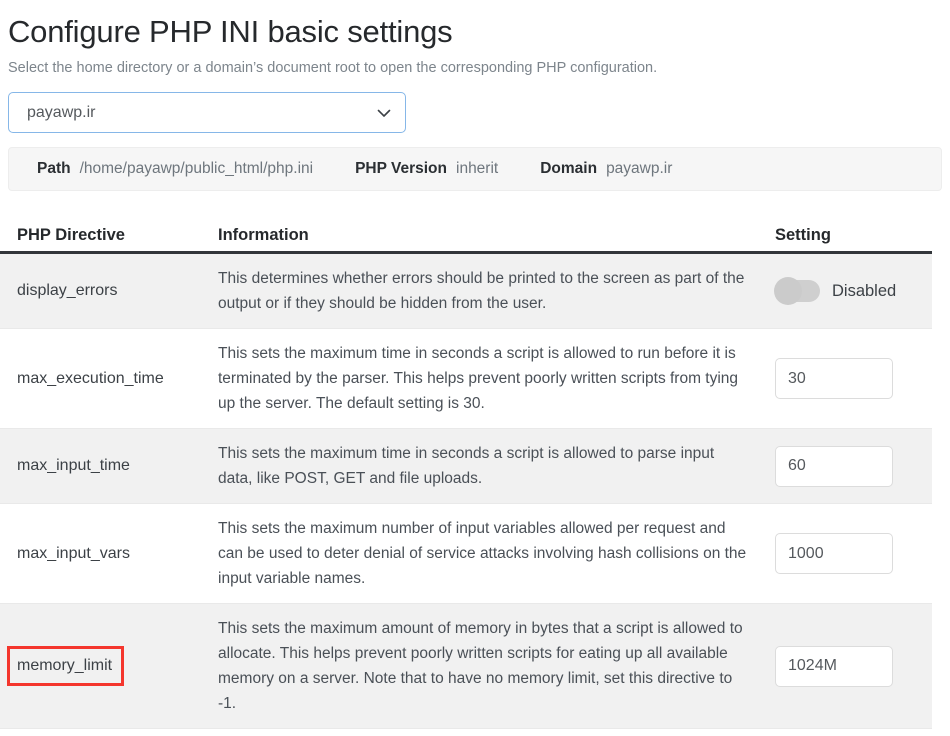 Image resolution: width=950 pixels, height=736 pixels. Describe the element at coordinates (803, 235) in the screenshot. I see `column-header-setting: Setting` at that location.